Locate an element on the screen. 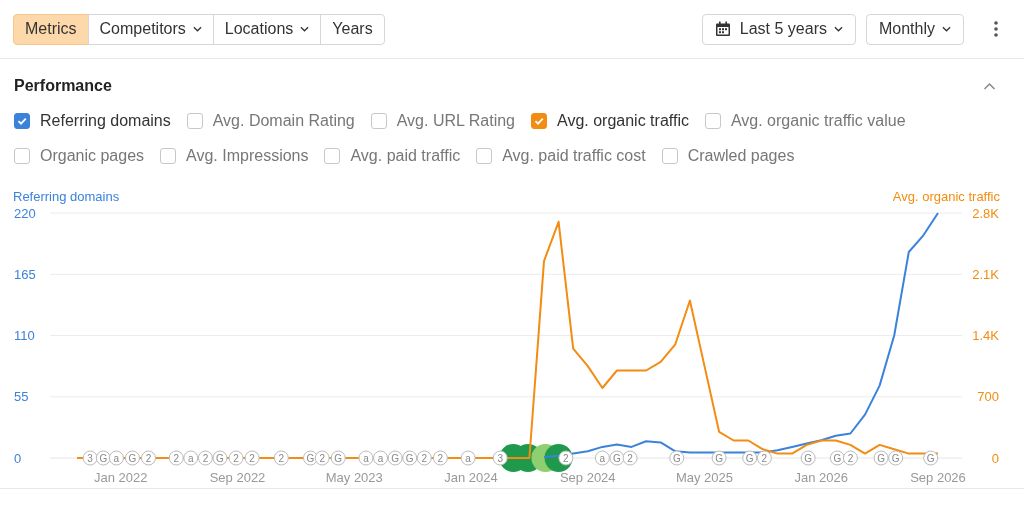 The image size is (1024, 532). axis-tick-label: Jan 2026 is located at coordinates (821, 477).